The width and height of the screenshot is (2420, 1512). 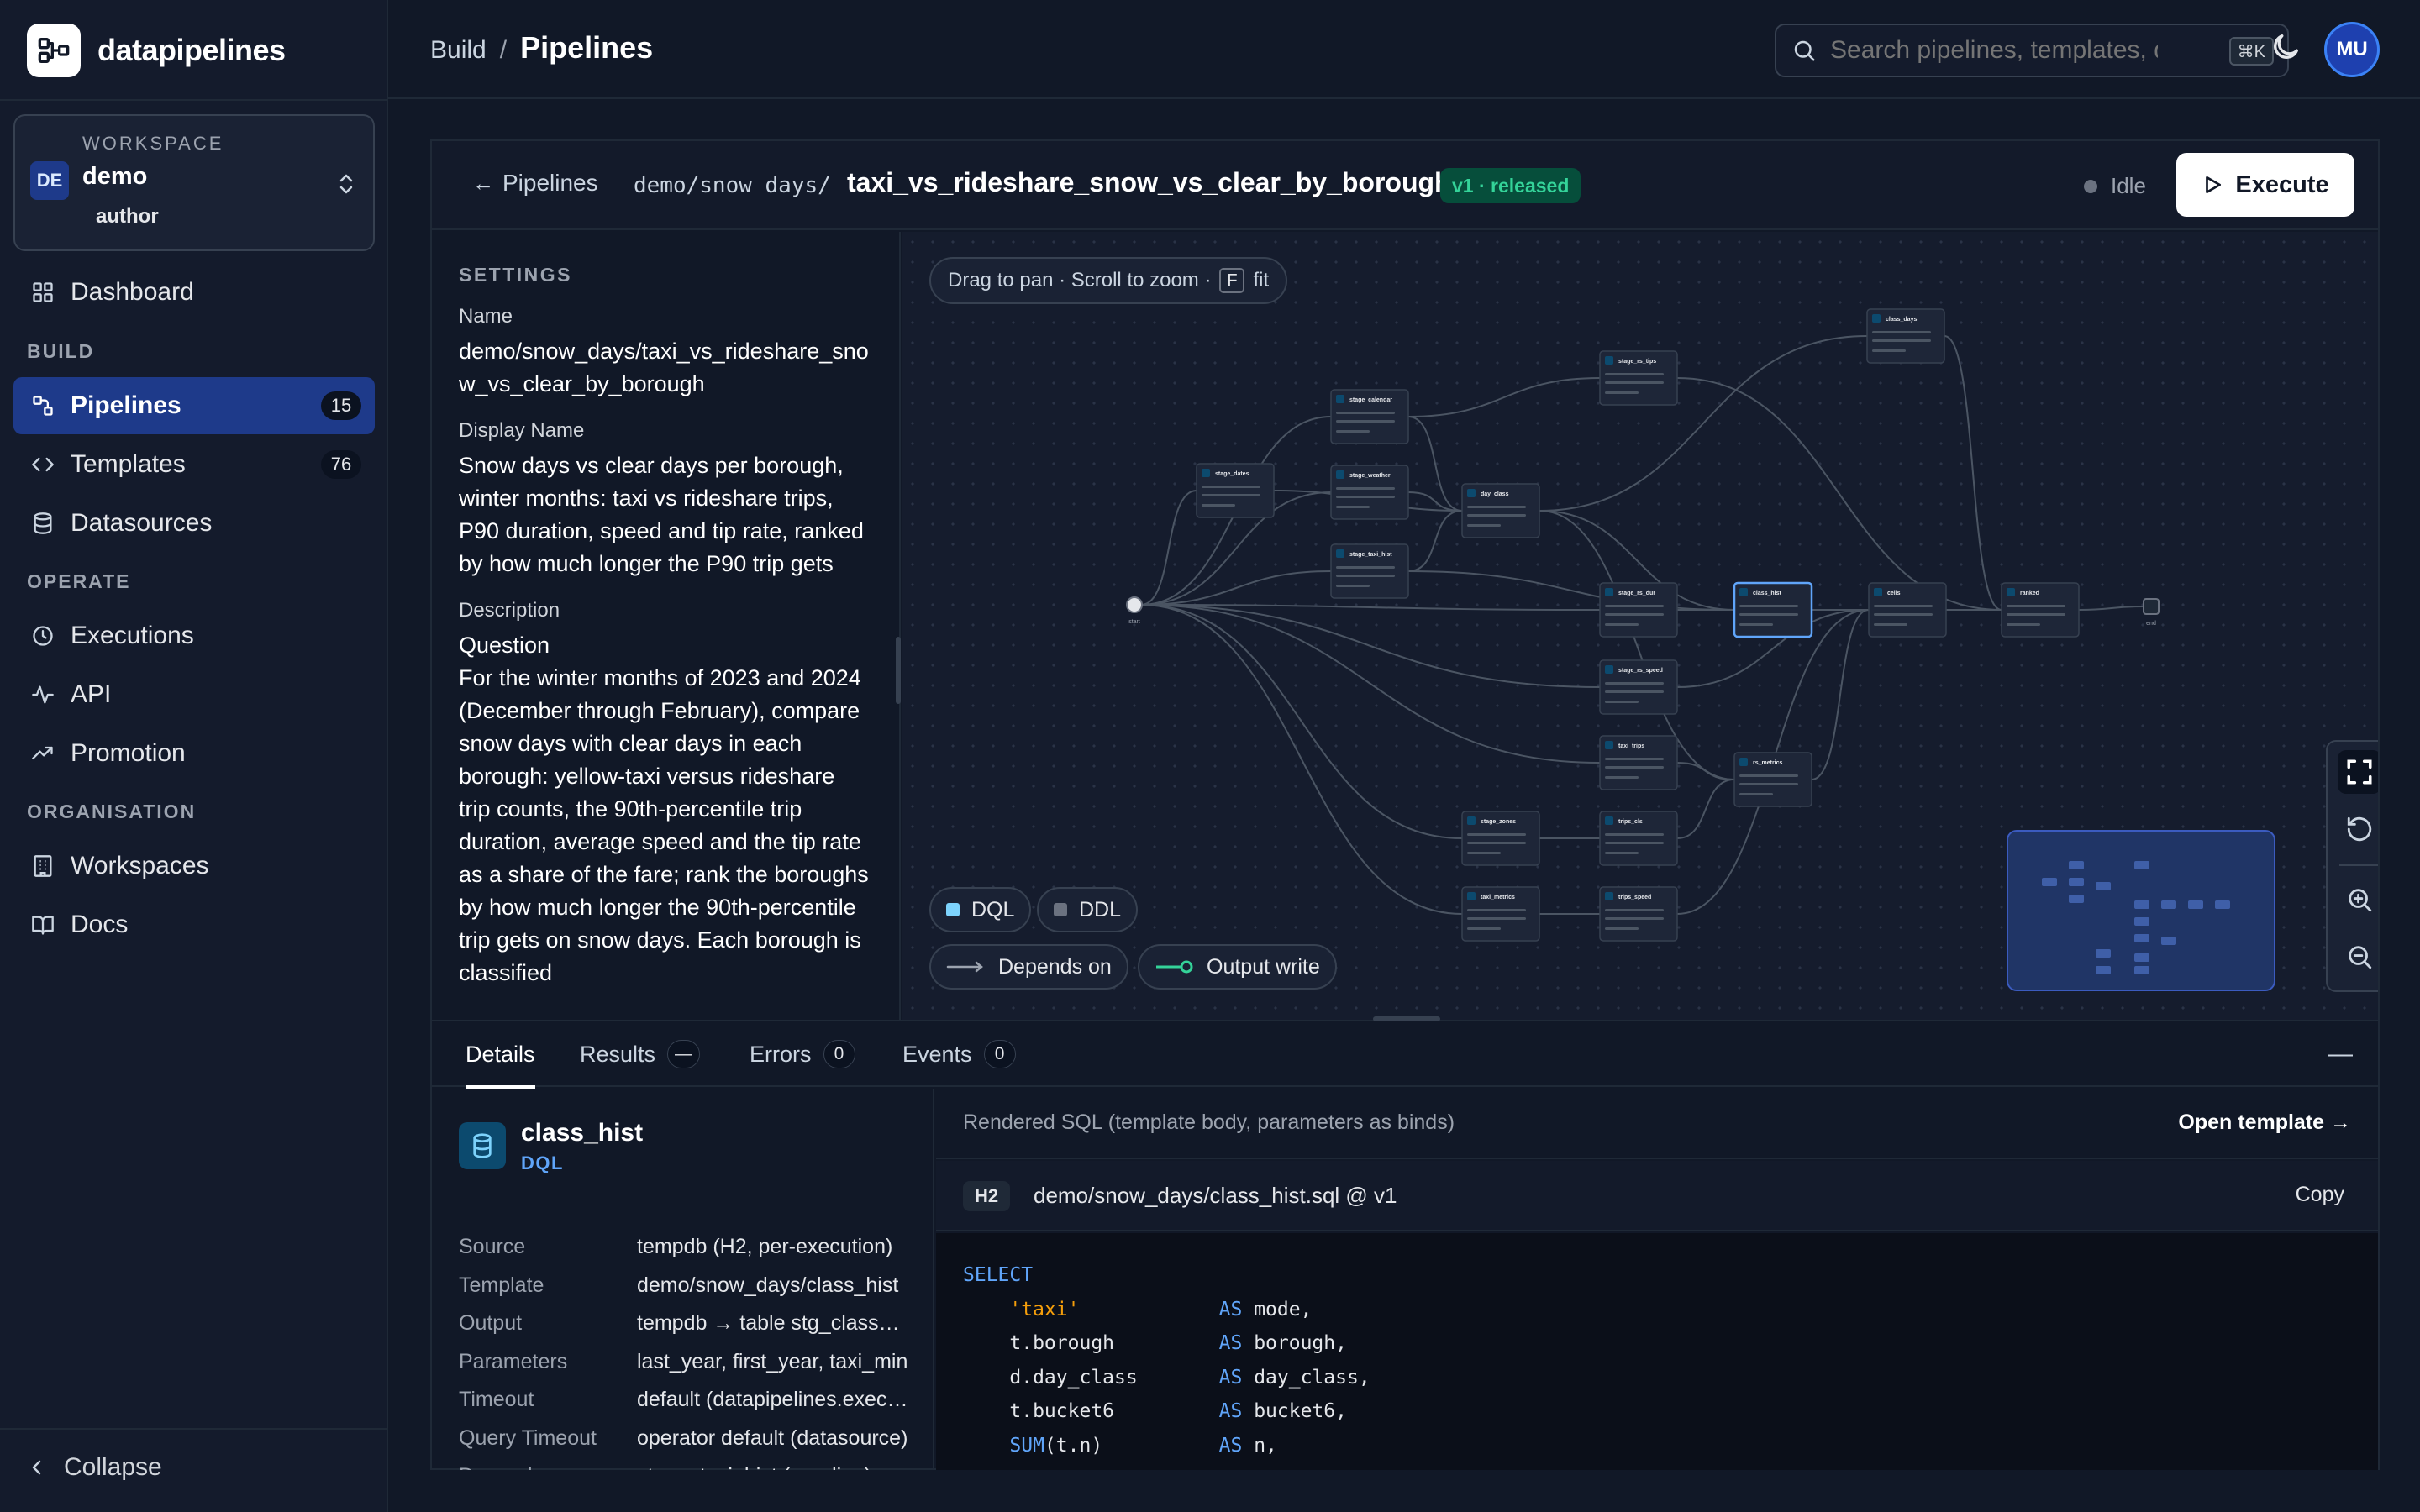 What do you see at coordinates (1902, 320) in the screenshot?
I see `dag-node-label: class_days` at bounding box center [1902, 320].